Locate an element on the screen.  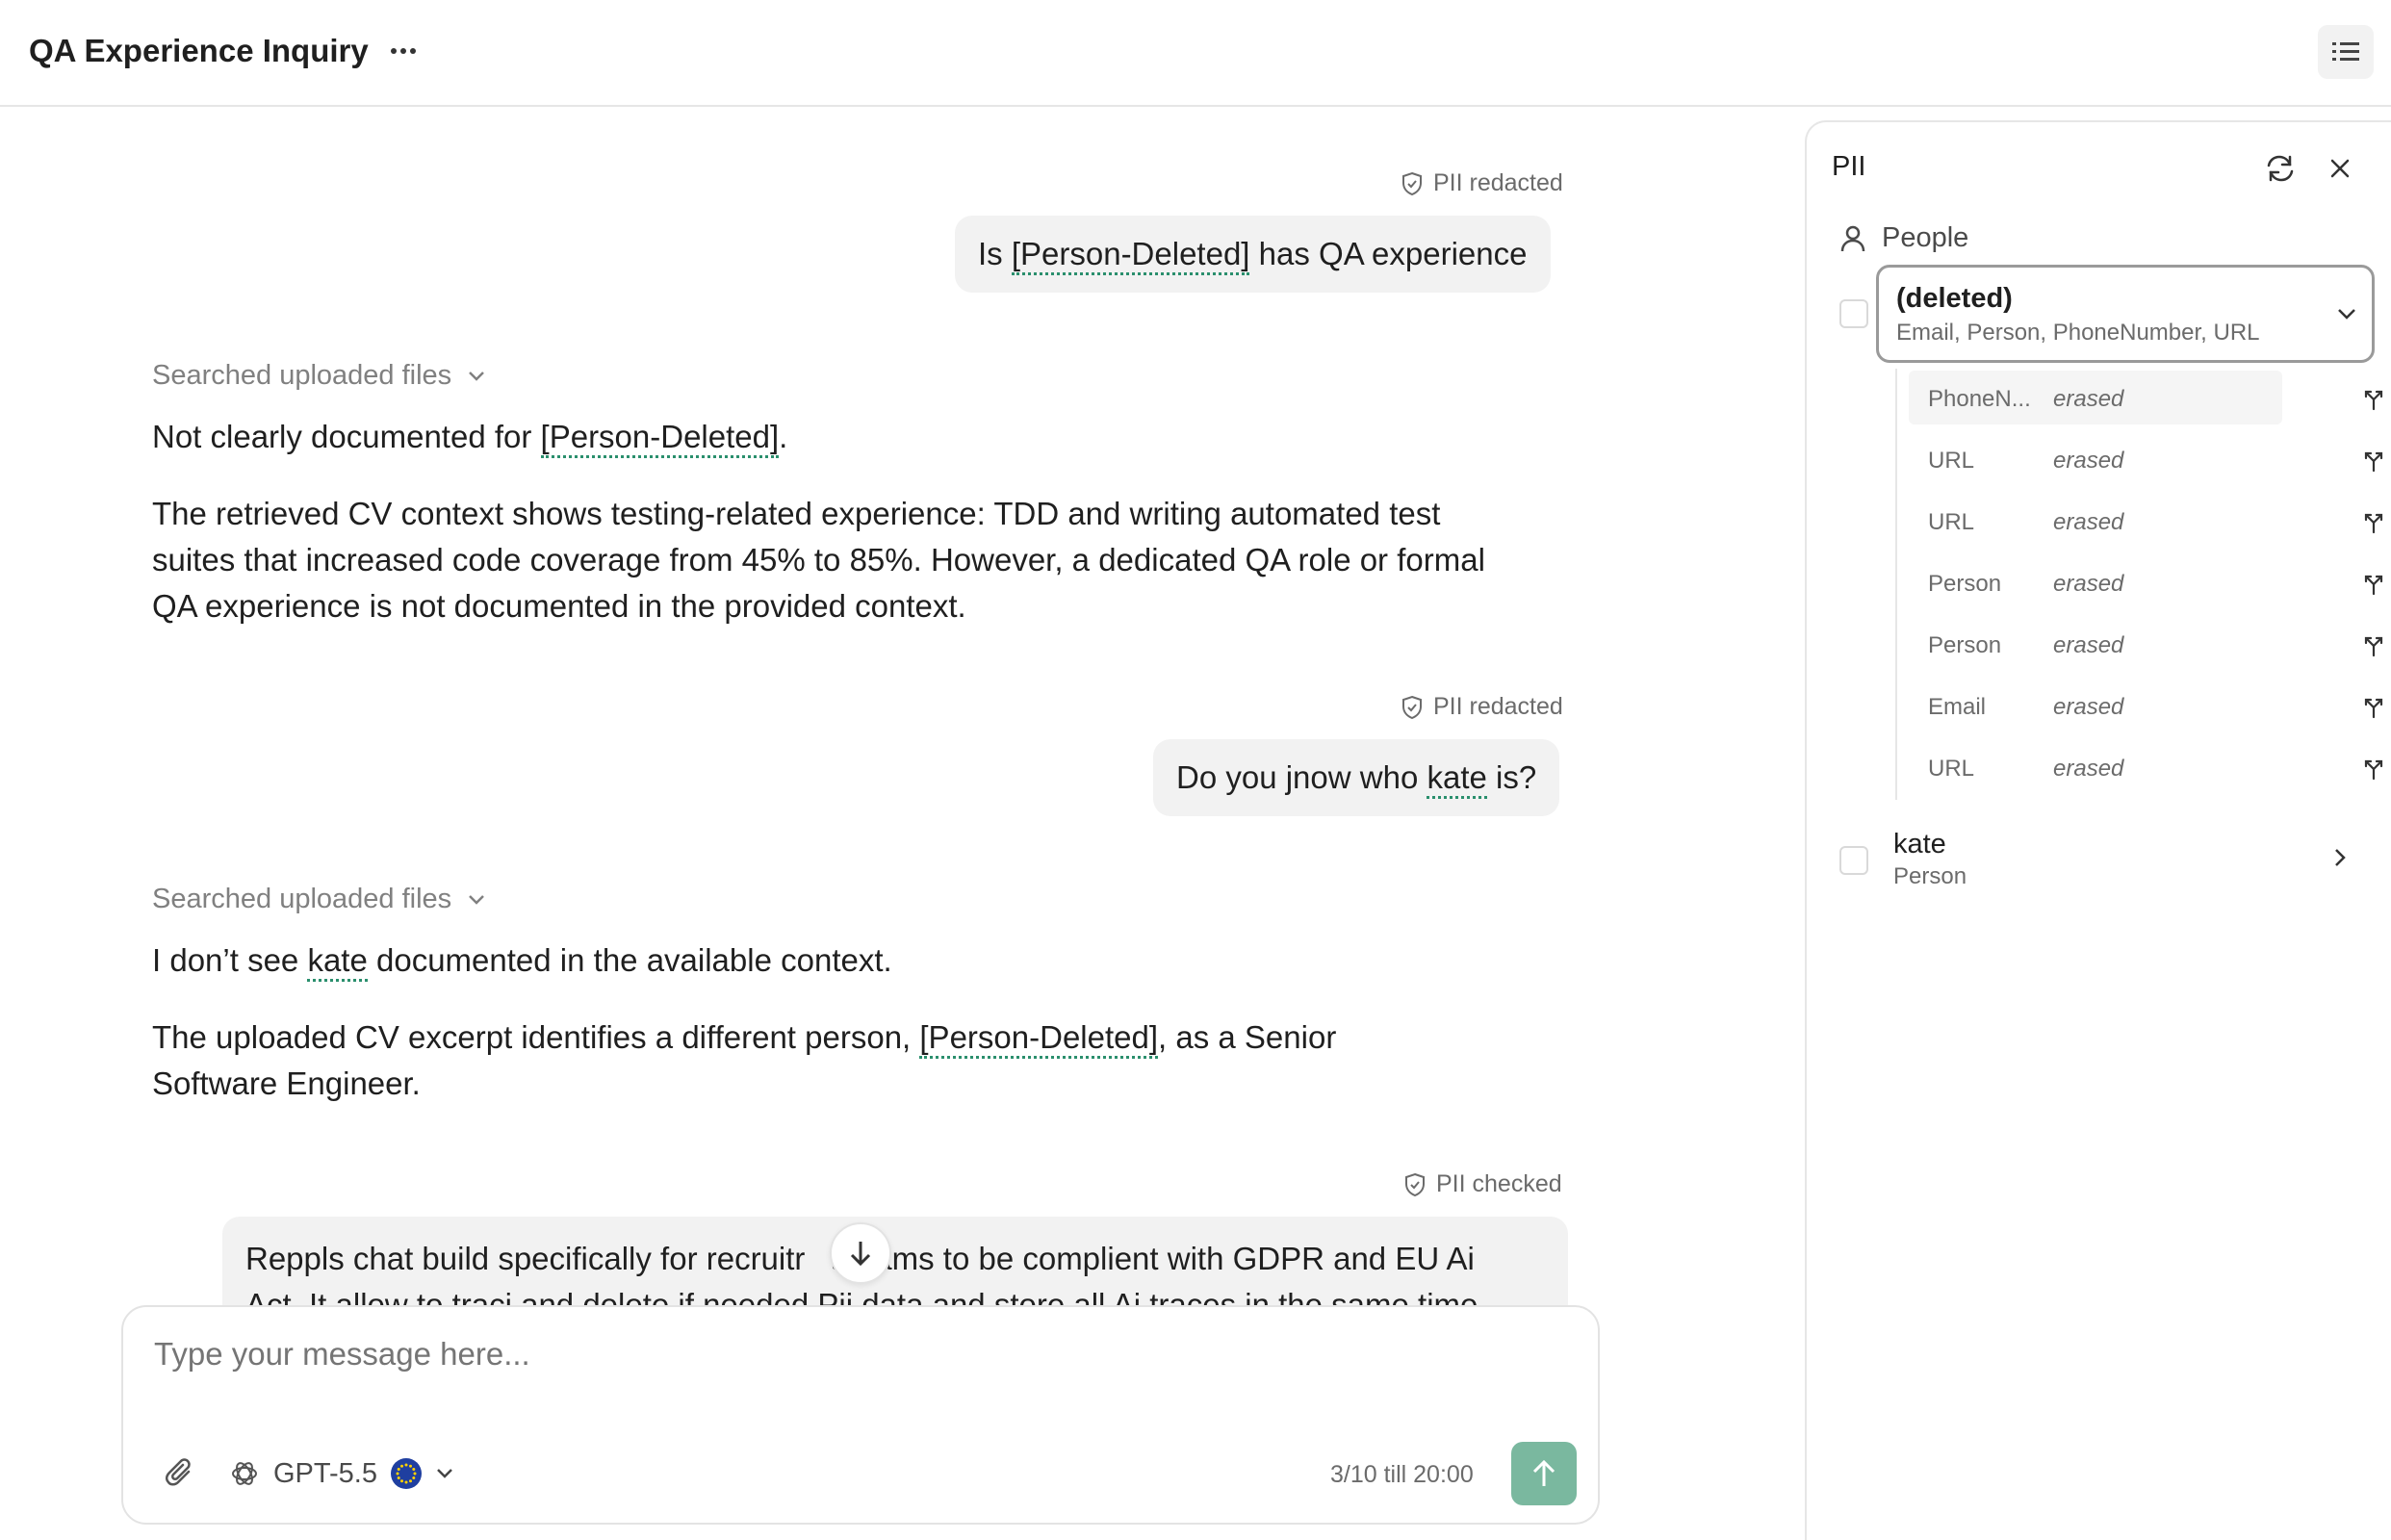
message-text: has QA experience is located at coordinates (1388, 253).